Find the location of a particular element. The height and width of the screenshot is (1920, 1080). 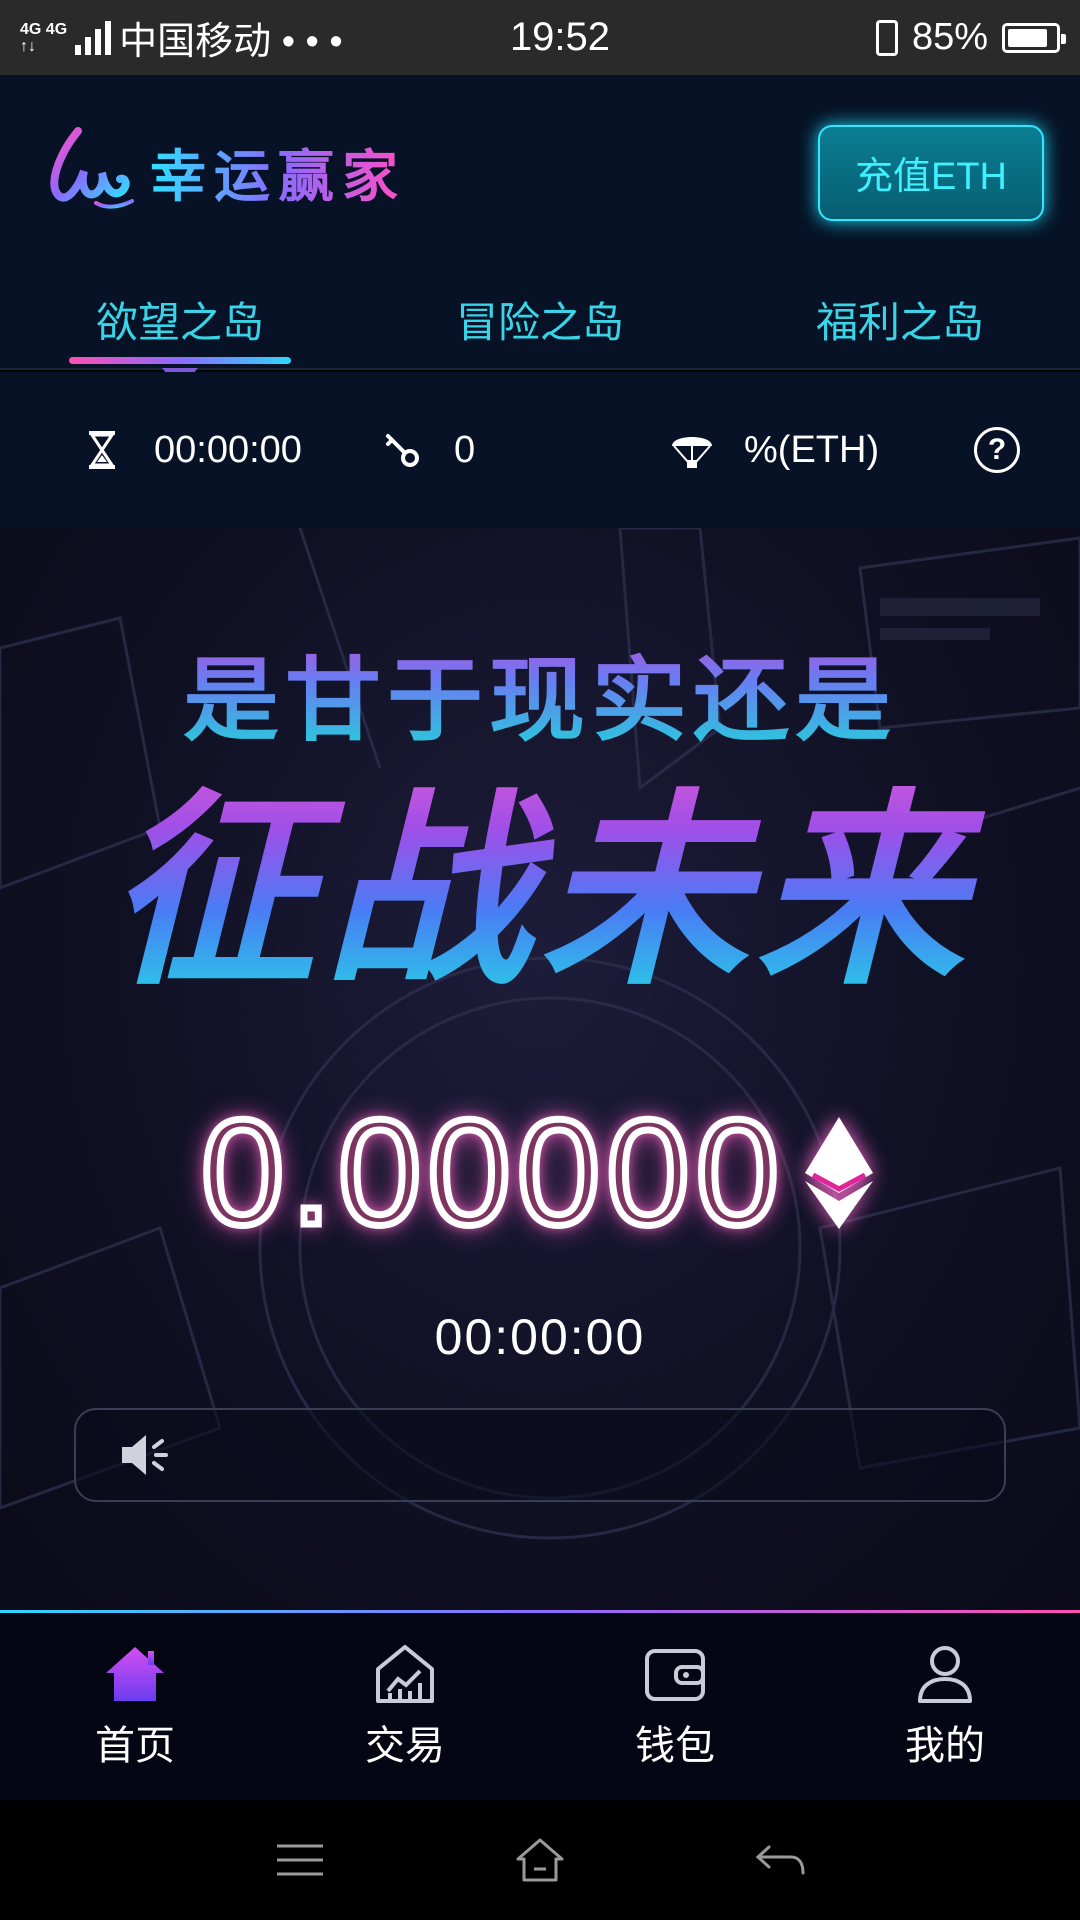

back-icon is located at coordinates (780, 1860).